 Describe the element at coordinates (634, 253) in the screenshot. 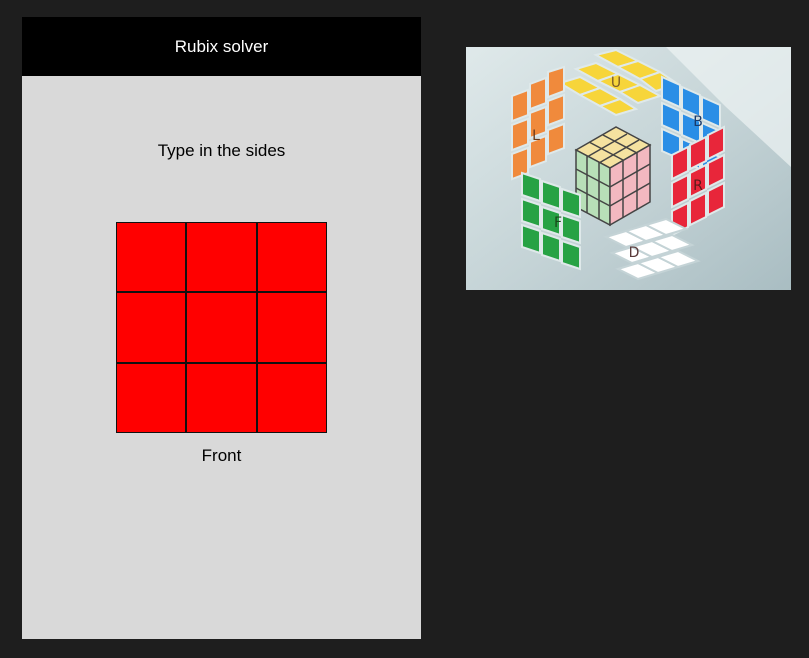

I see `down-face-letter: D` at that location.